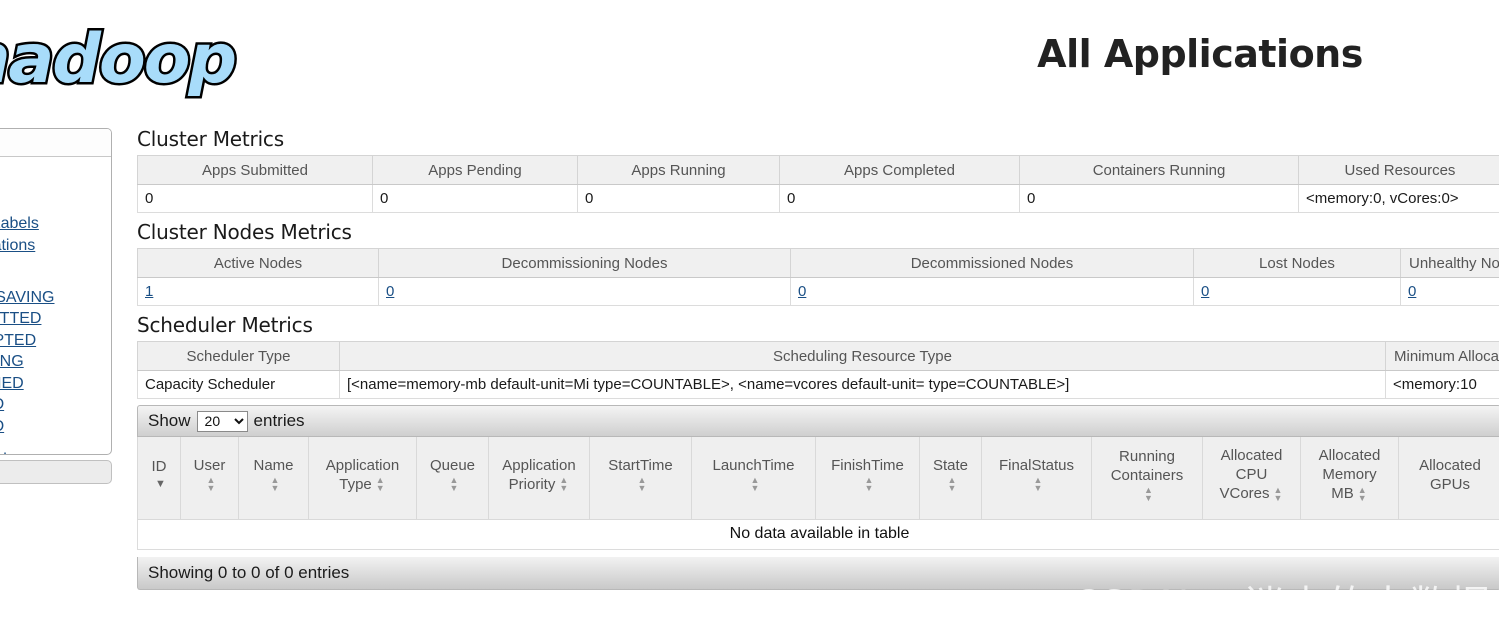  Describe the element at coordinates (1449, 291) in the screenshot. I see `value-unhealthy-nodes: 0` at that location.